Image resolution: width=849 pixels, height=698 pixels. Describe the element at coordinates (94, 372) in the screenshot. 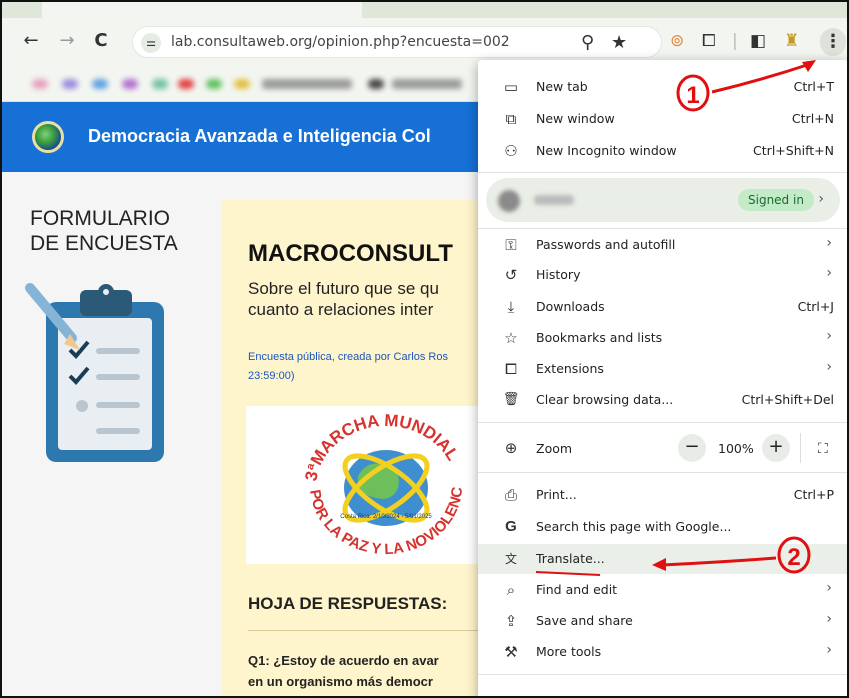

I see `clipboard-illustration` at that location.